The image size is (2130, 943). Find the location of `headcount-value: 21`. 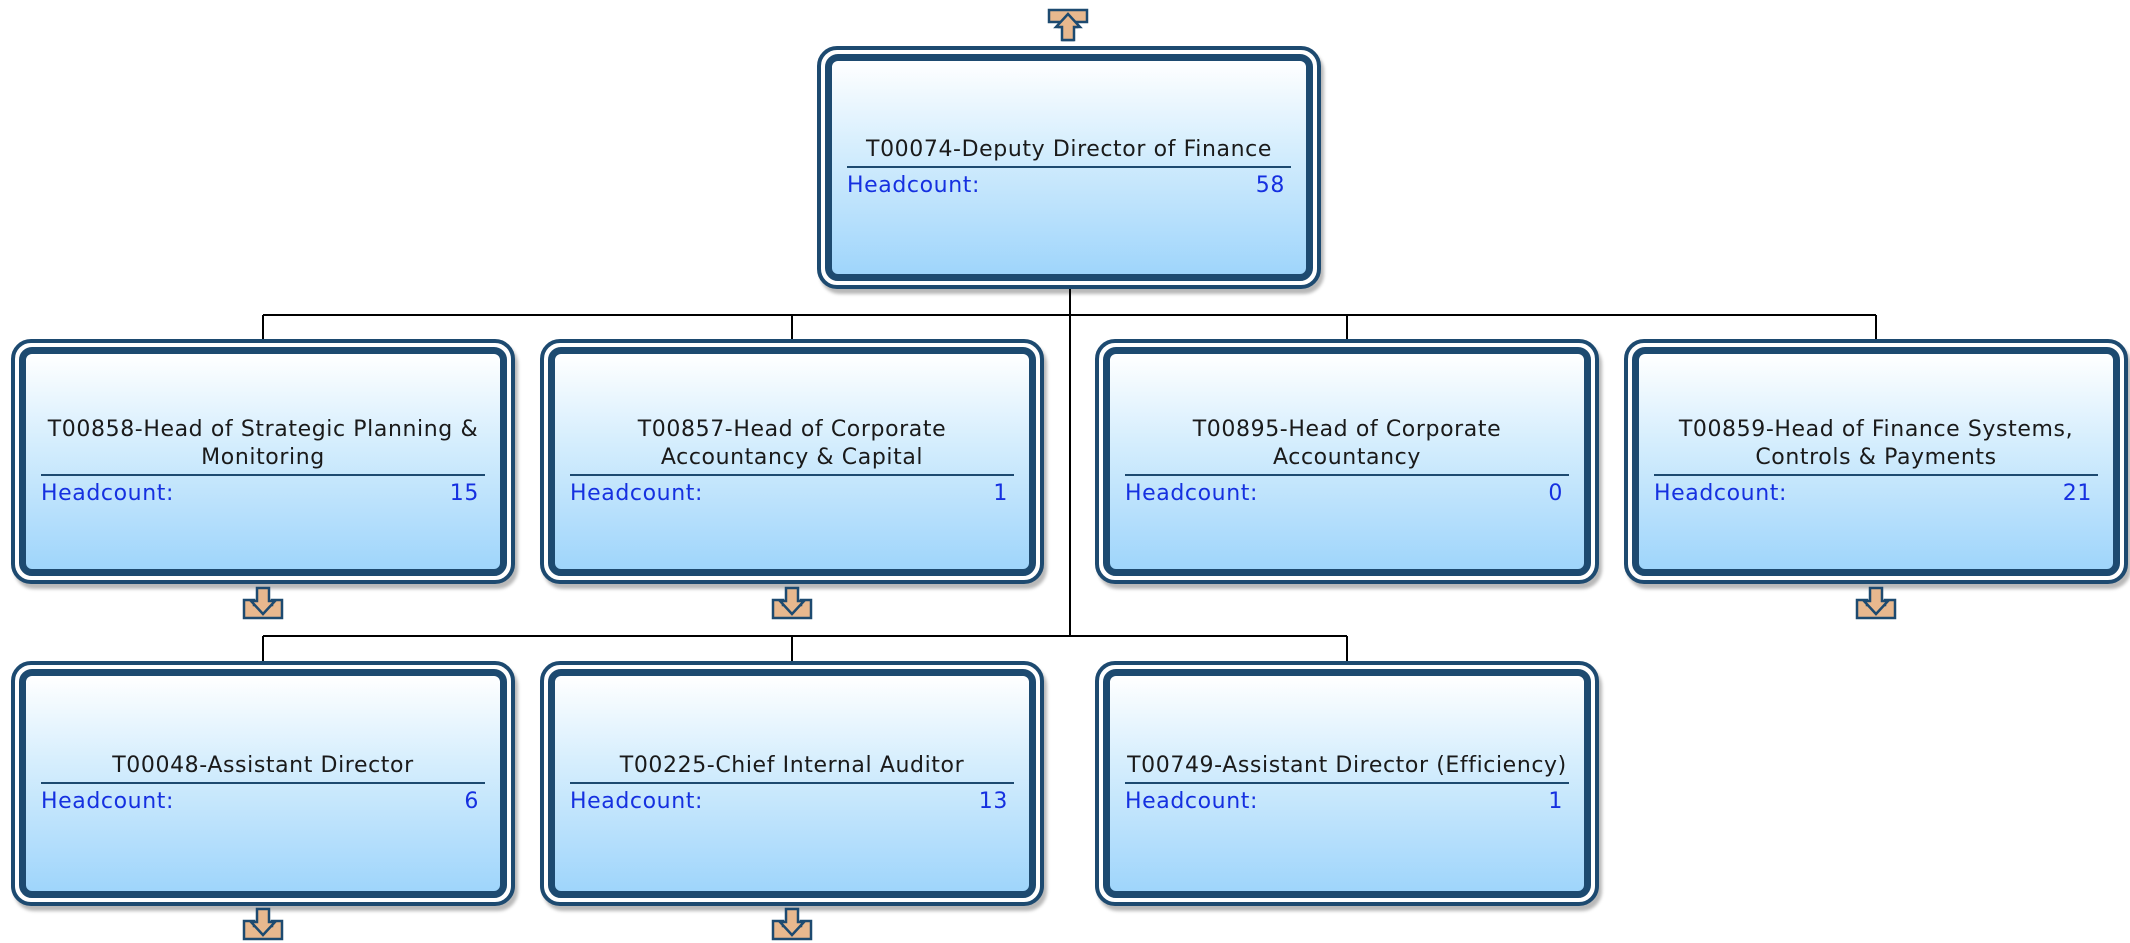

headcount-value: 21 is located at coordinates (2077, 493).